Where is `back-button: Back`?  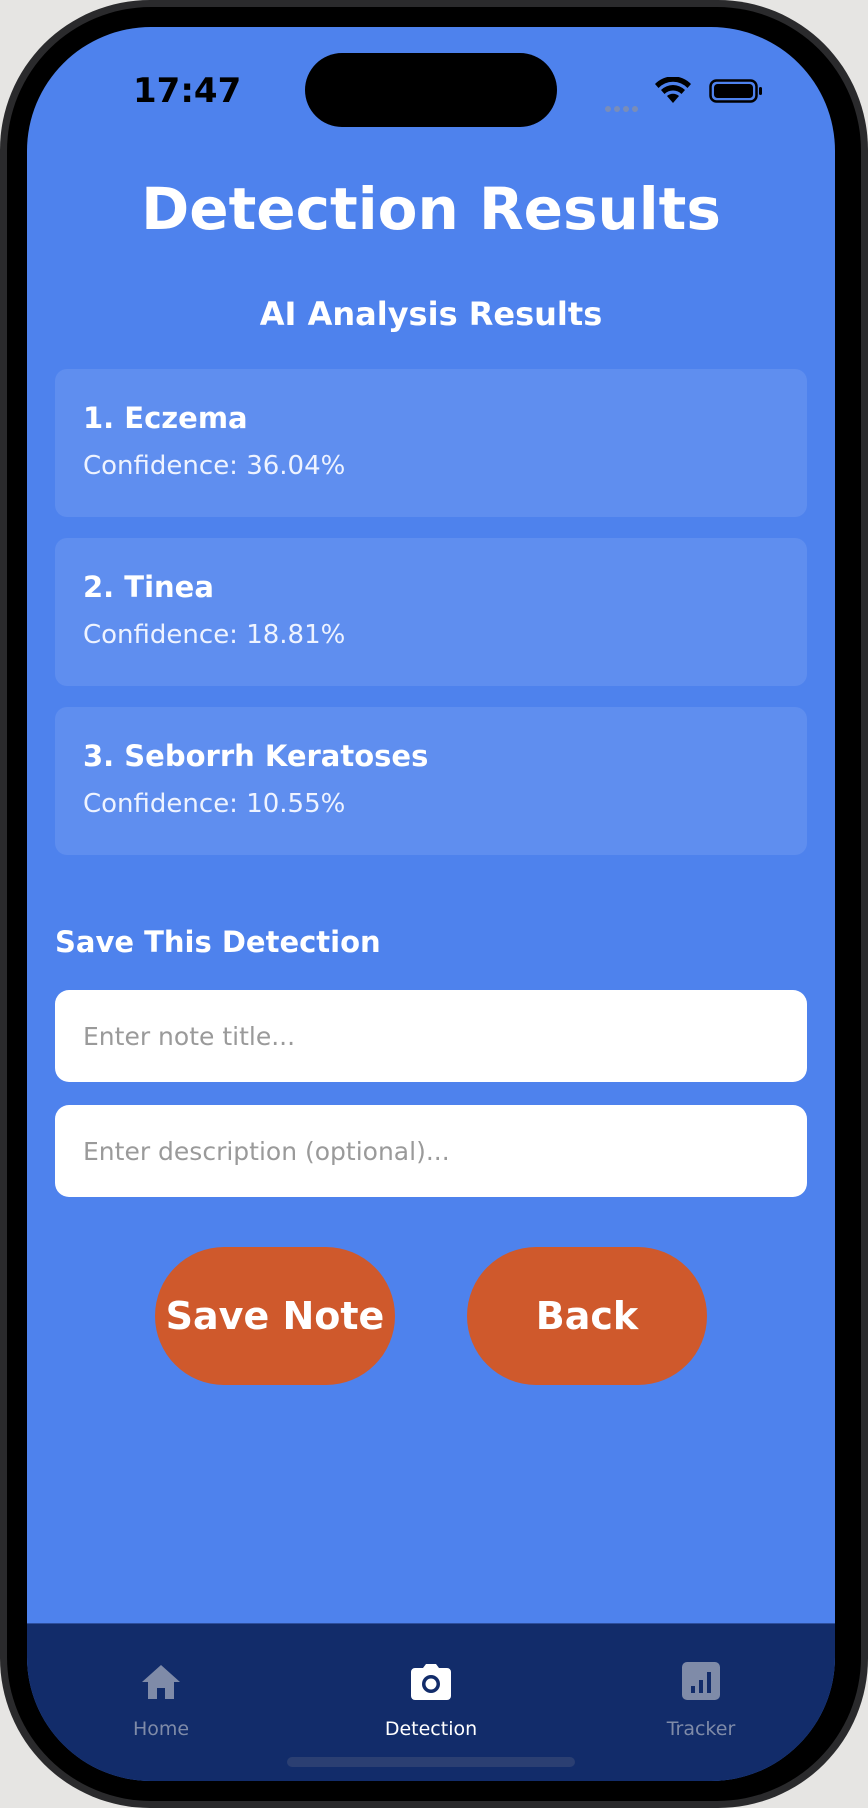 back-button: Back is located at coordinates (587, 1316).